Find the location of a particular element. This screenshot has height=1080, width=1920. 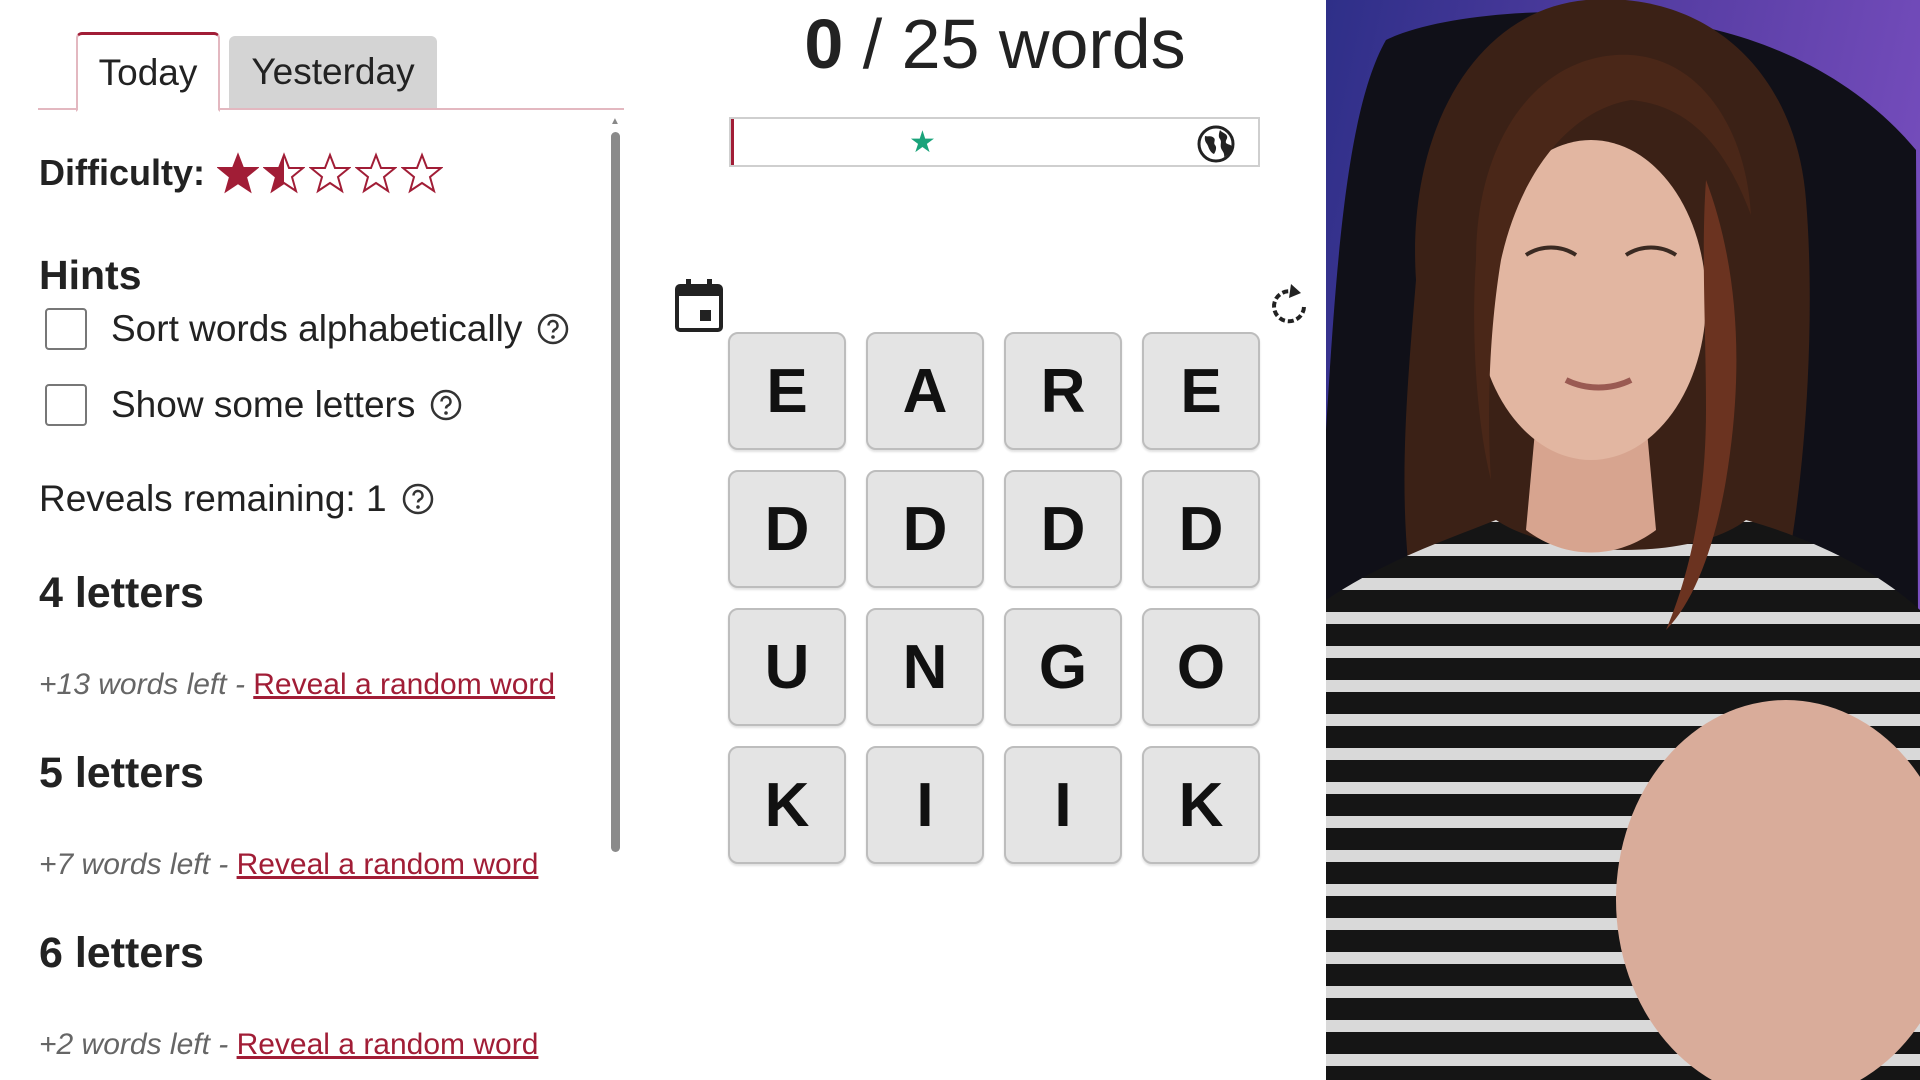

tab-bar: Today Yesterday is located at coordinates (331, 71).